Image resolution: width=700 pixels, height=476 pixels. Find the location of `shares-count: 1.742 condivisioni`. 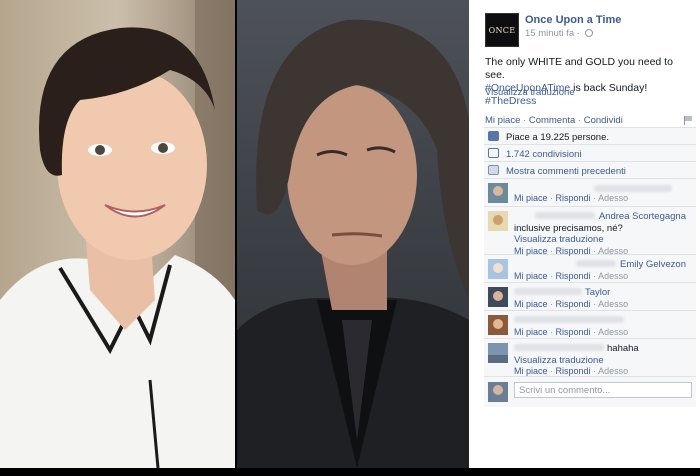

shares-count: 1.742 condivisioni is located at coordinates (544, 154).